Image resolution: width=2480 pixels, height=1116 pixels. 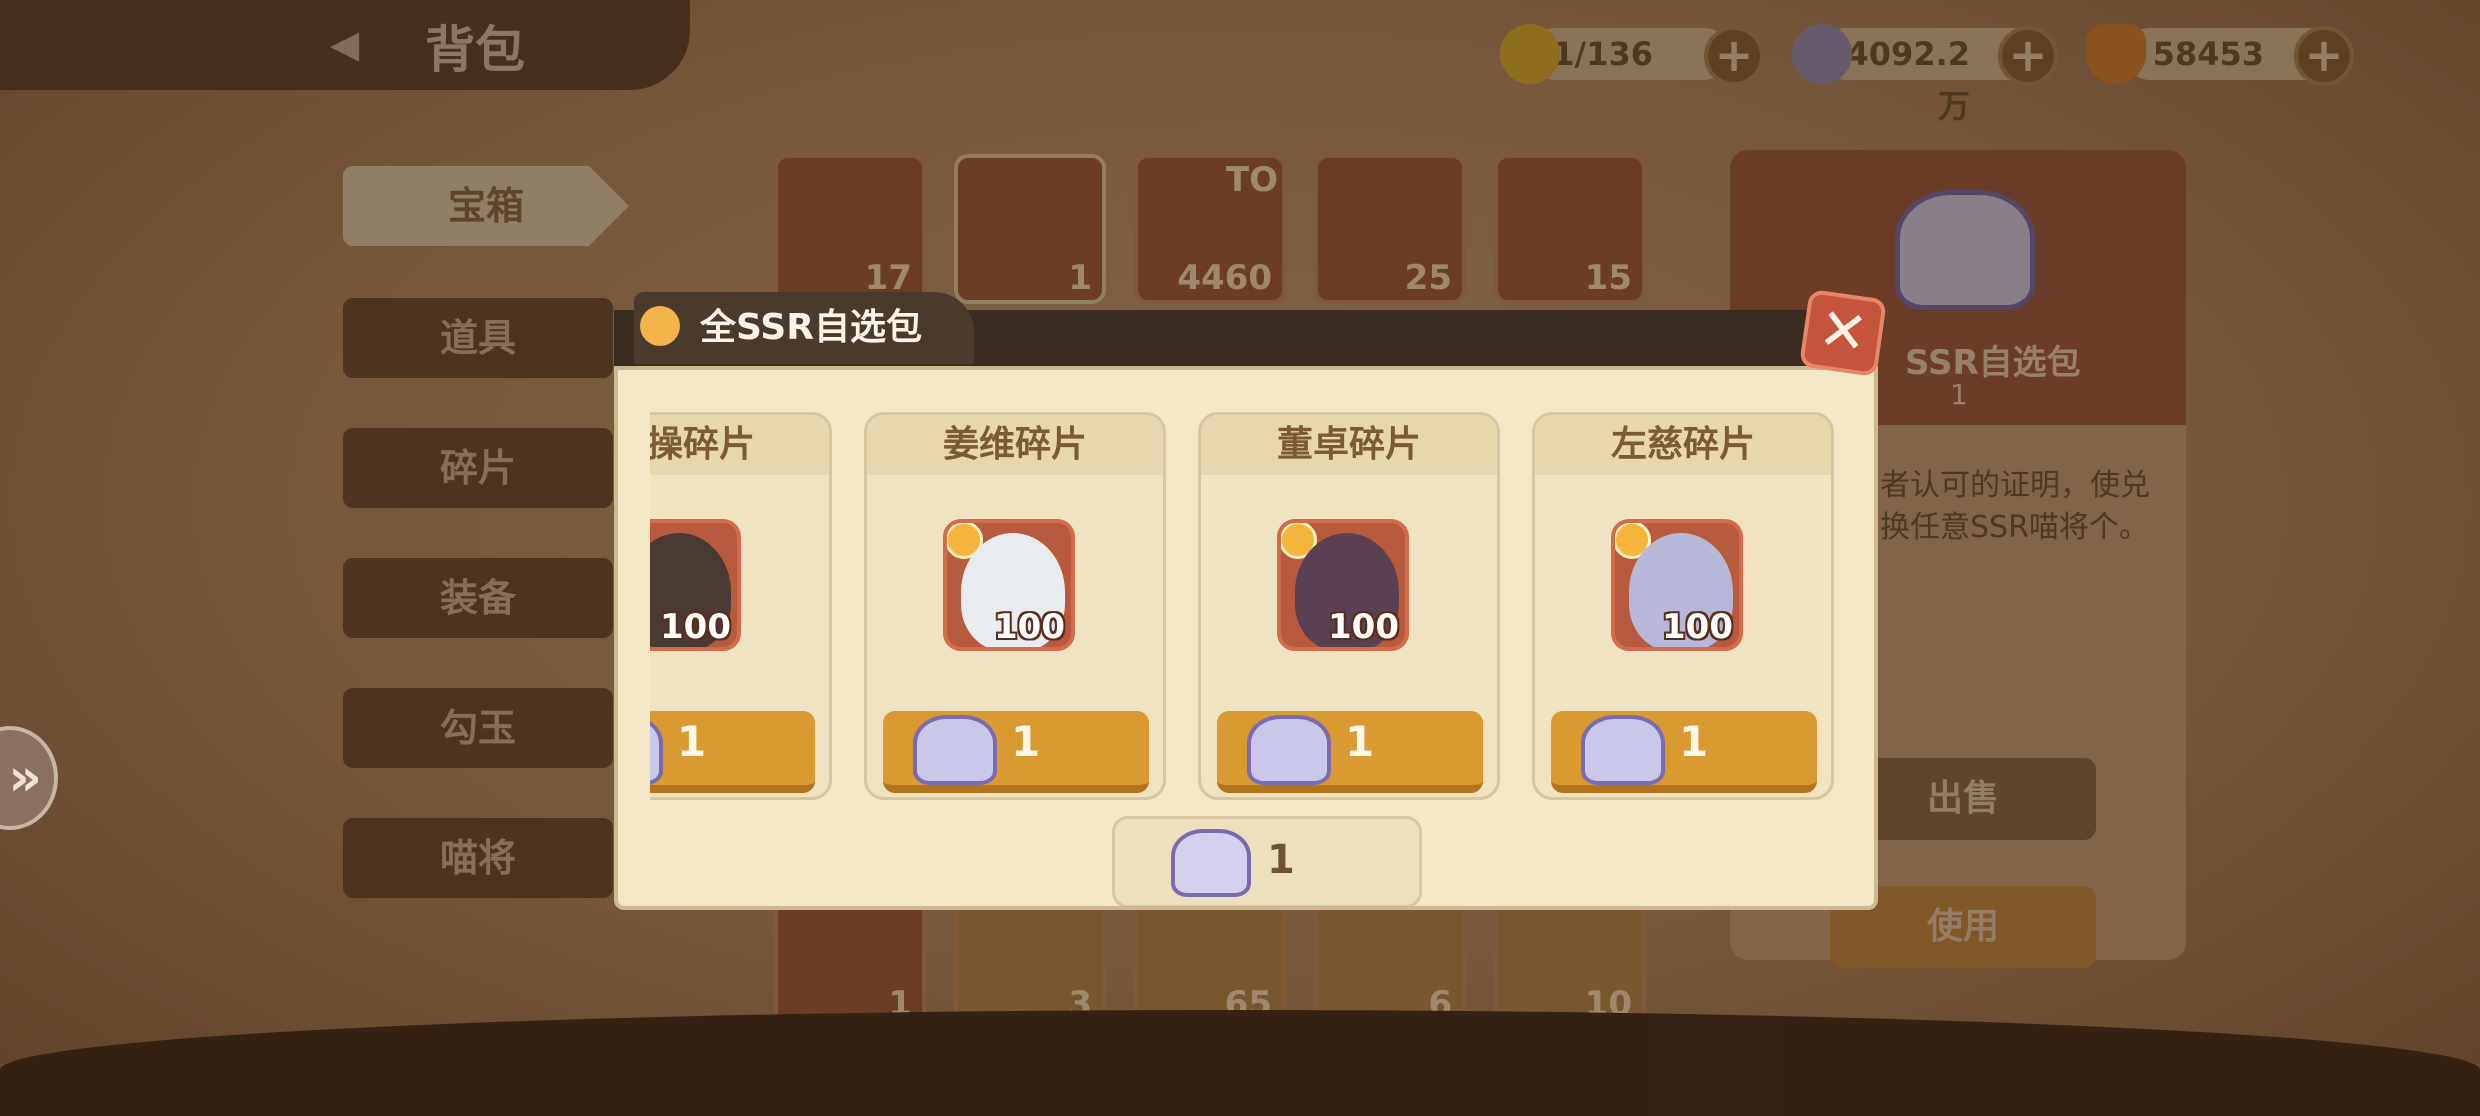 What do you see at coordinates (1281, 860) in the screenshot?
I see `owned-count: 1` at bounding box center [1281, 860].